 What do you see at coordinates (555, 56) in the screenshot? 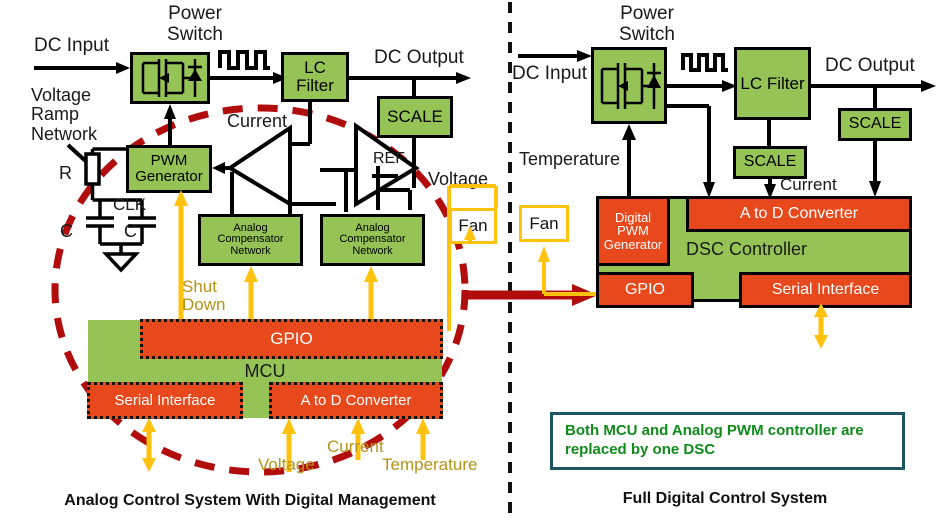
I see `right-dc-input-arrow` at bounding box center [555, 56].